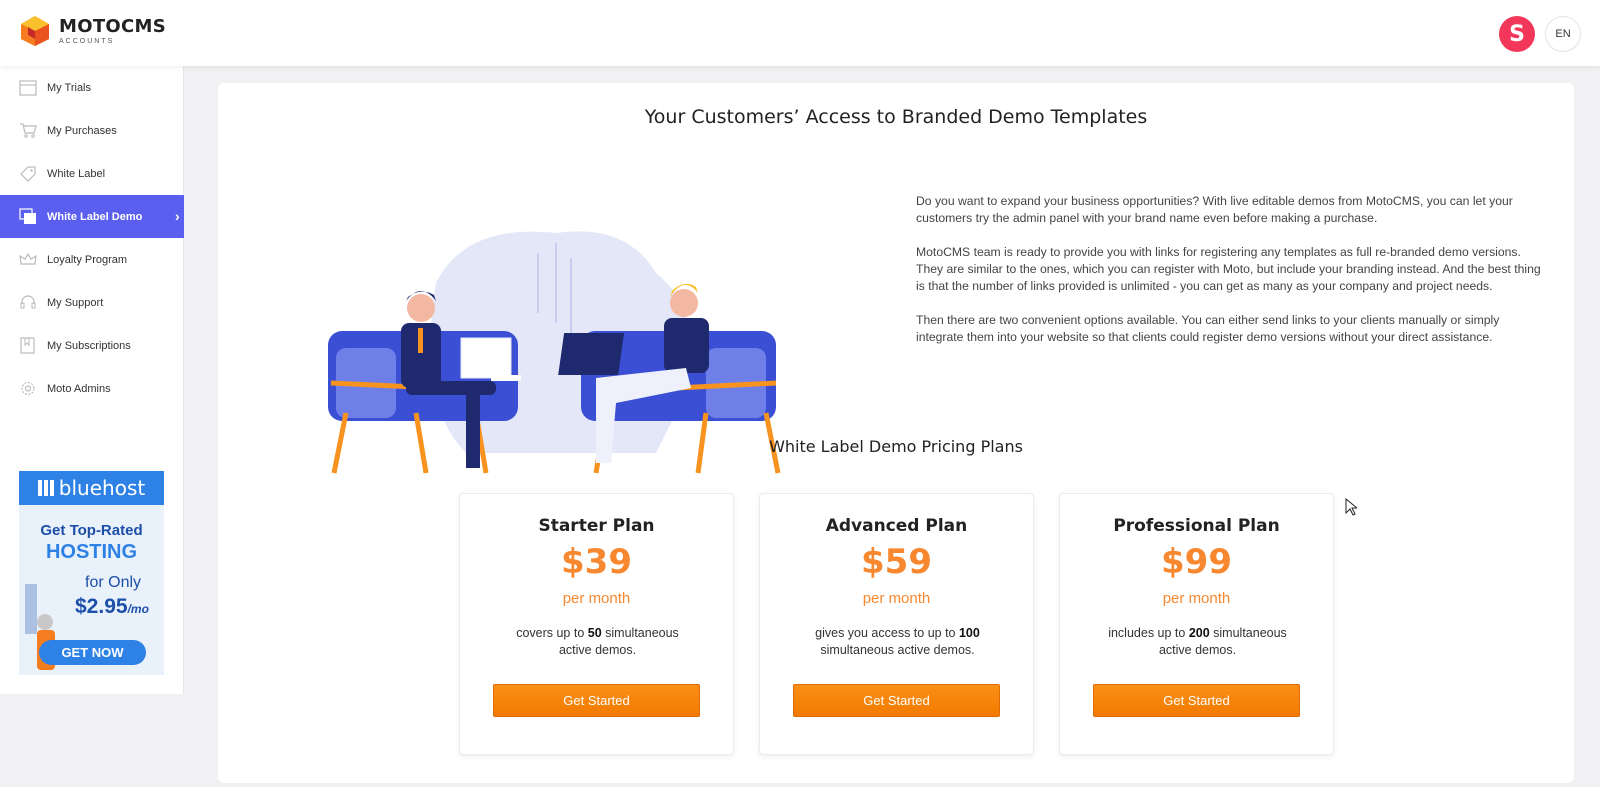 The width and height of the screenshot is (1600, 787). What do you see at coordinates (87, 259) in the screenshot?
I see `sidebar-item-label: Loyalty Program` at bounding box center [87, 259].